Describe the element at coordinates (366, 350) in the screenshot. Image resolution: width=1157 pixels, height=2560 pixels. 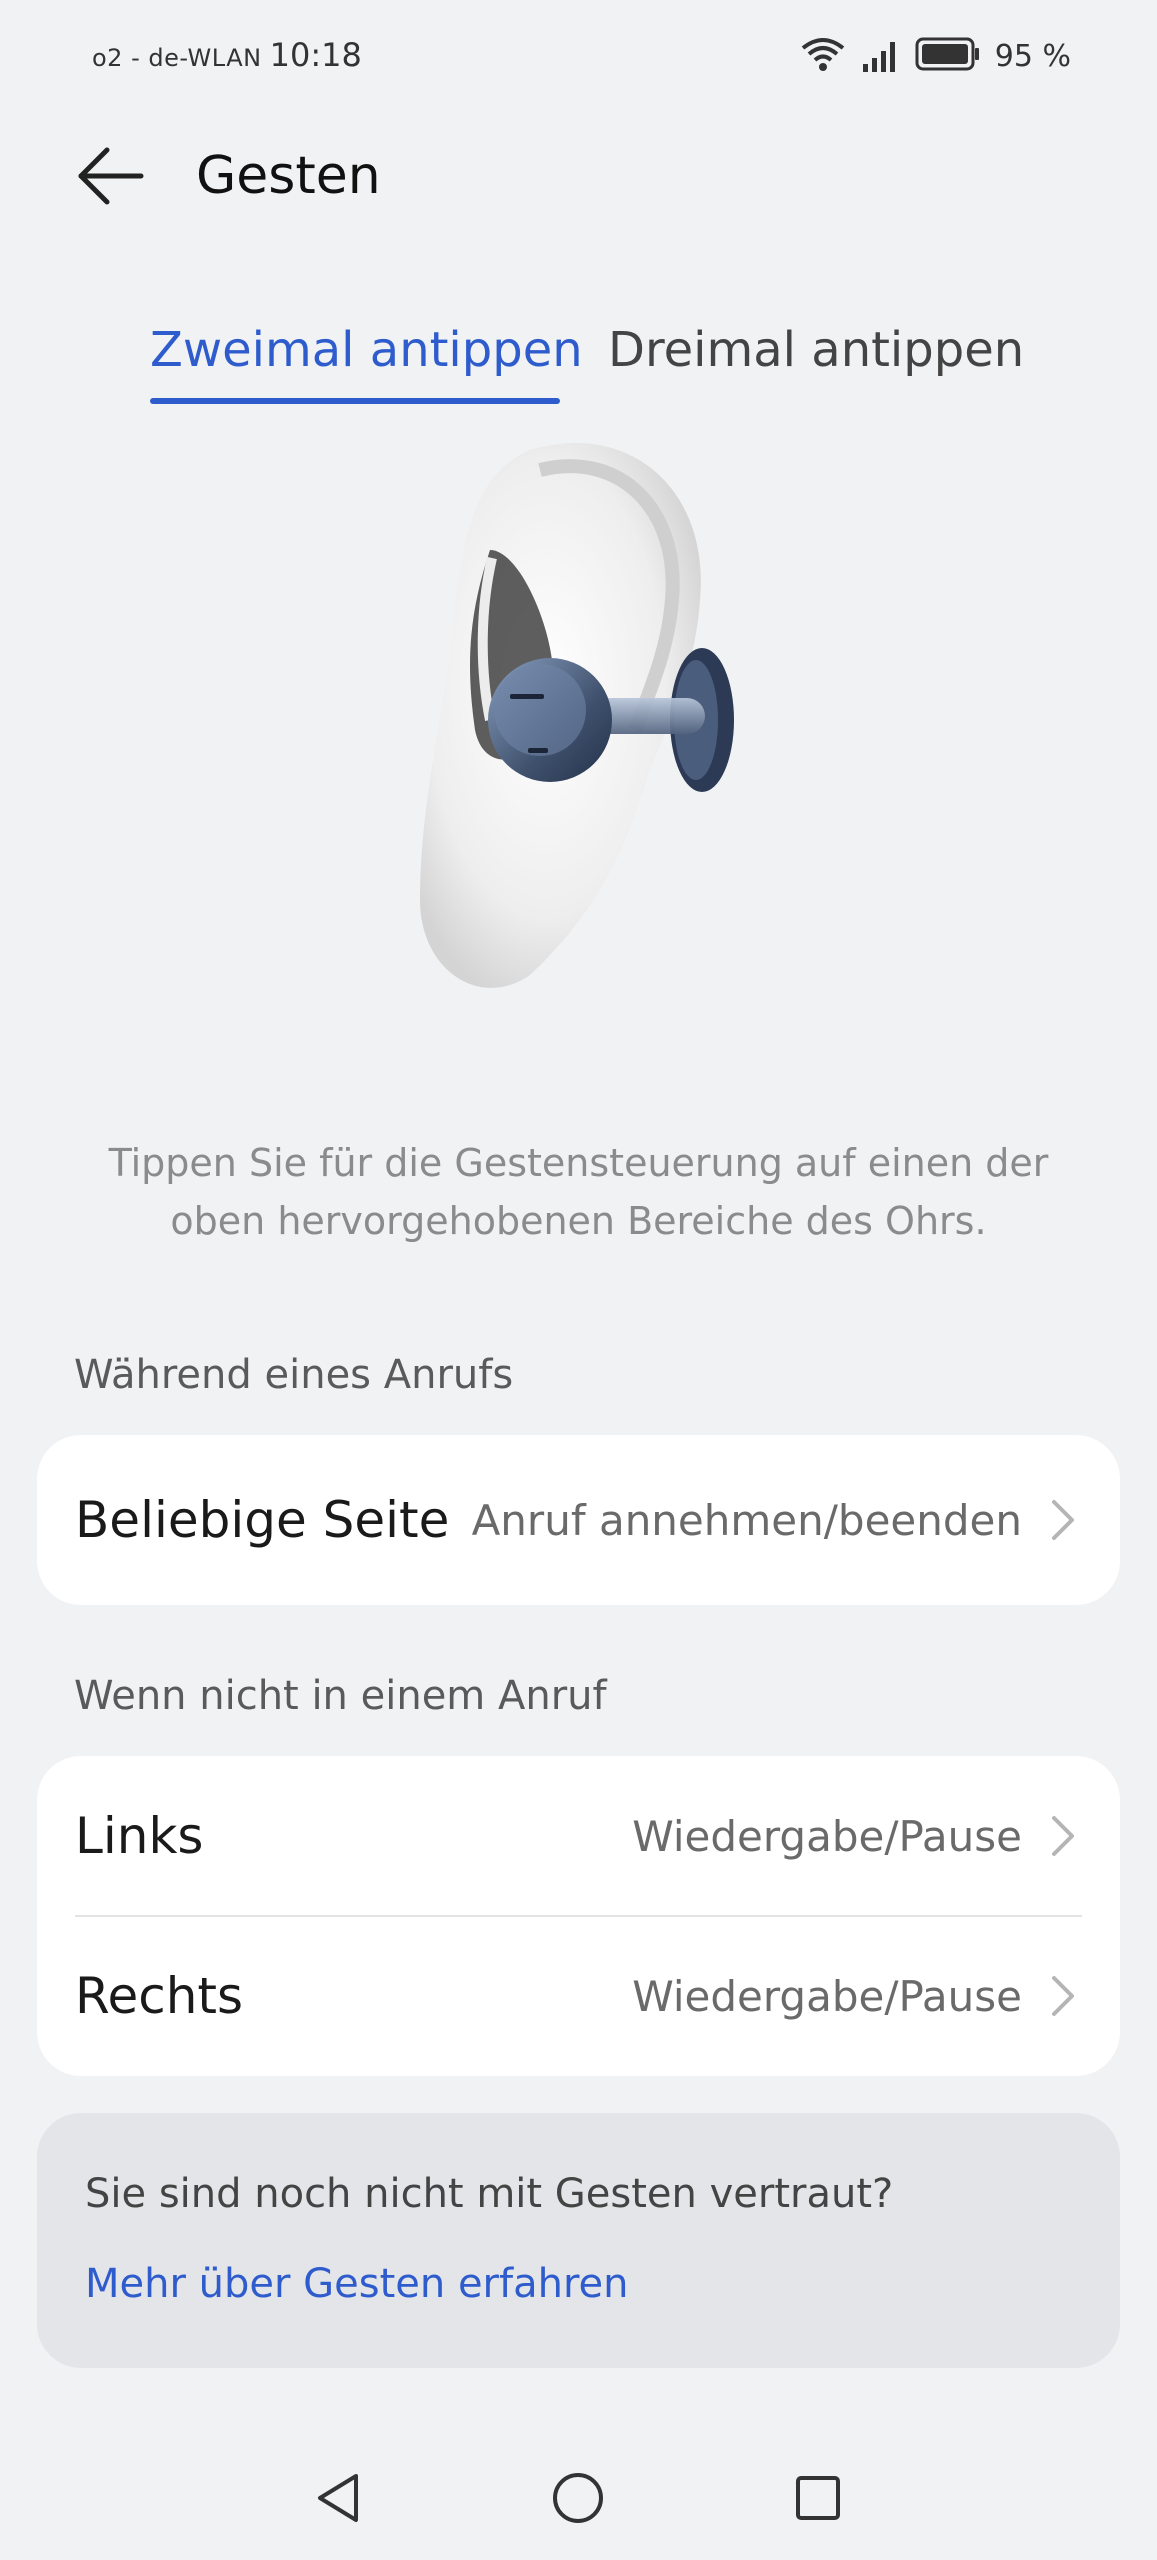
I see `tab-double-tap: Zweimal antippen` at that location.